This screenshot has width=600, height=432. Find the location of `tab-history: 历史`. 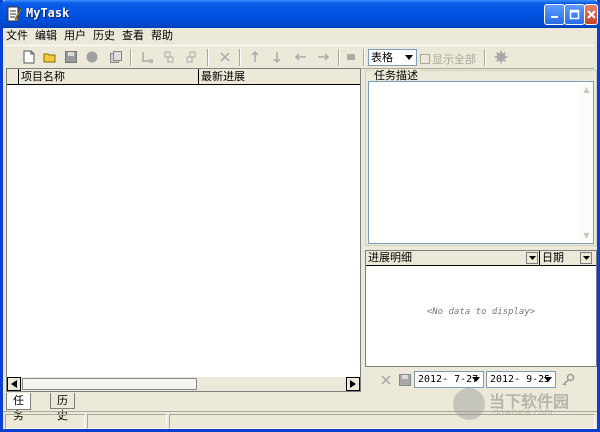

tab-history: 历史 is located at coordinates (62, 407).